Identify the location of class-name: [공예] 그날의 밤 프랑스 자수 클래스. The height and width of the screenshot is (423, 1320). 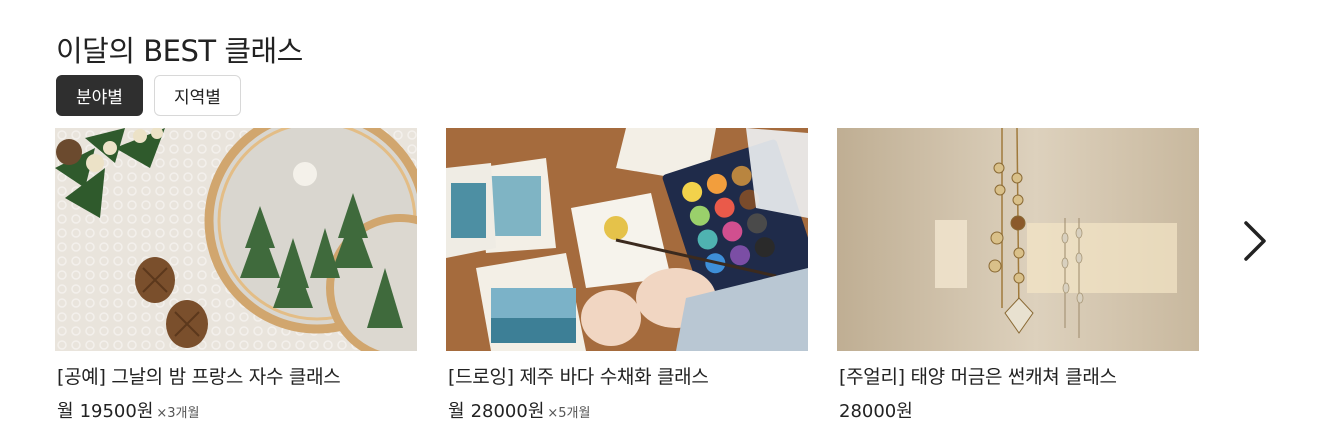
(199, 375).